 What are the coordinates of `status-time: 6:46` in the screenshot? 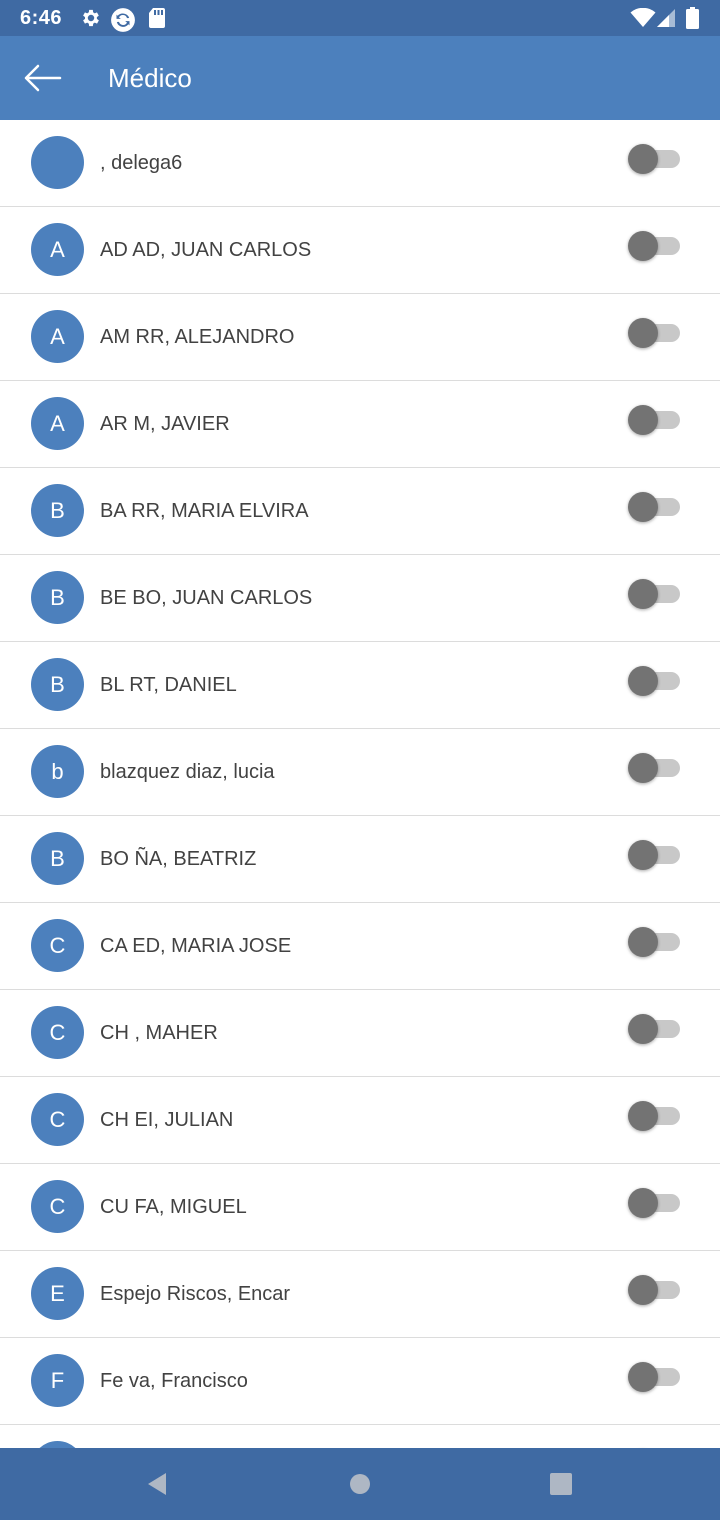 It's located at (41, 18).